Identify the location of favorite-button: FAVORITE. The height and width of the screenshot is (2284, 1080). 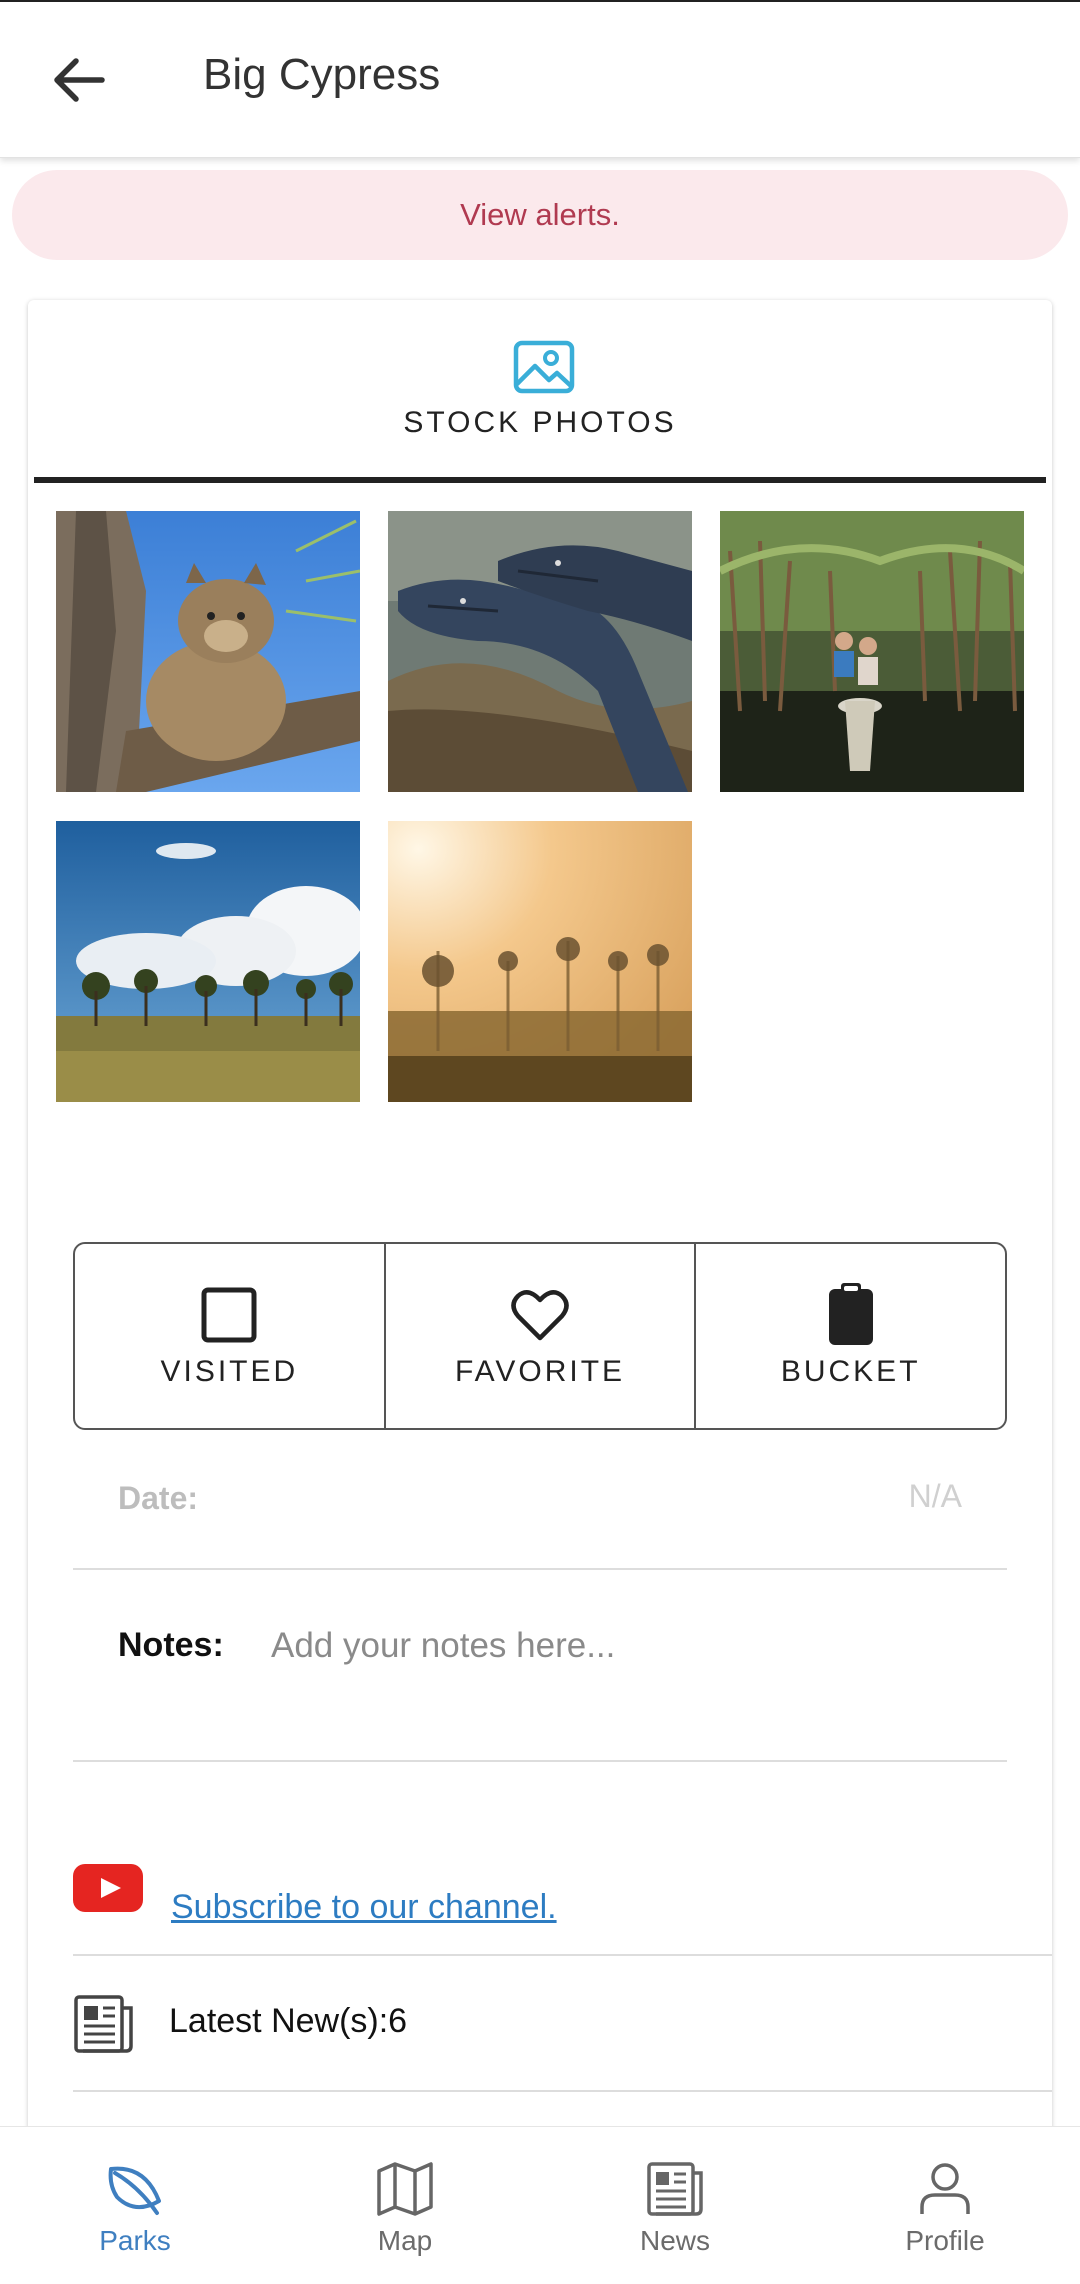
(539, 1336).